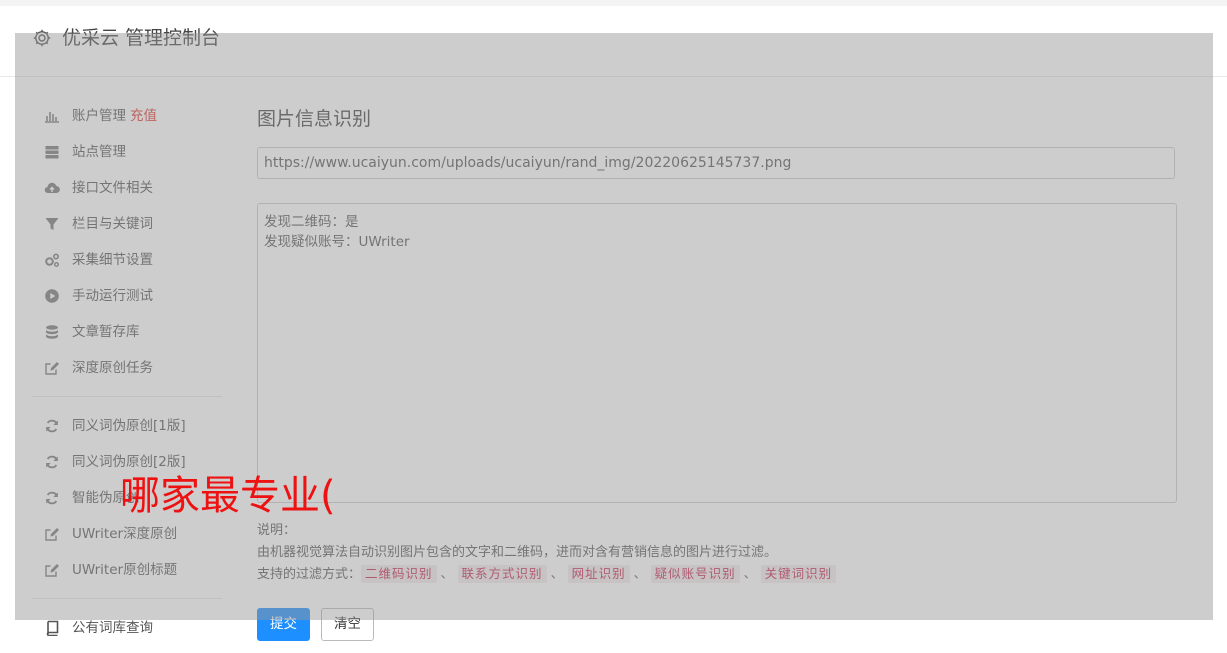 Image resolution: width=1227 pixels, height=653 pixels. Describe the element at coordinates (502, 574) in the screenshot. I see `filter-tag: 联系方式识别` at that location.